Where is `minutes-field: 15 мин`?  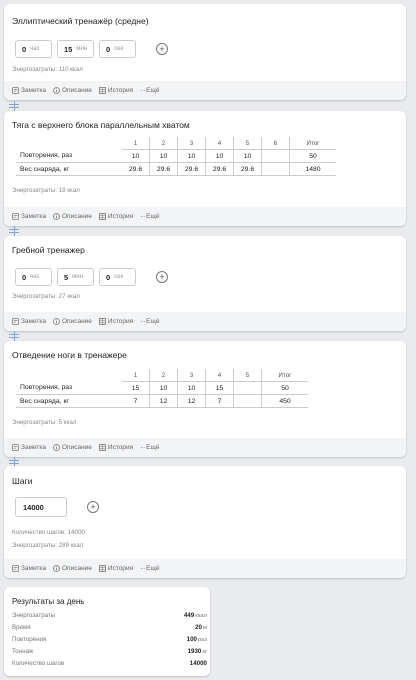
minutes-field: 15 мин is located at coordinates (75, 49).